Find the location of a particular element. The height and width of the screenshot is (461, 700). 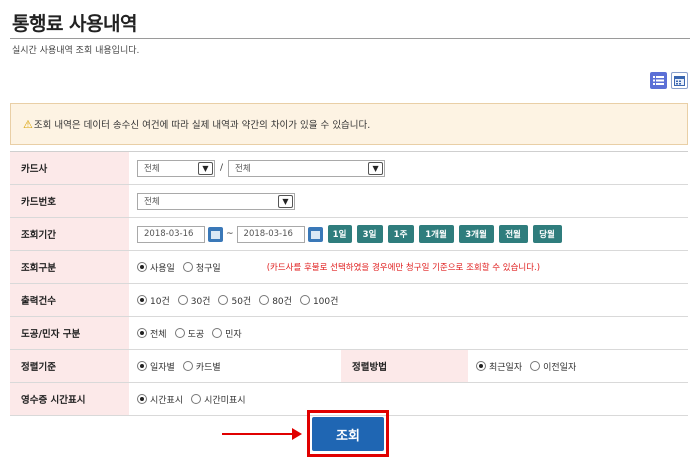

radio-count-100: 100건 is located at coordinates (319, 300).